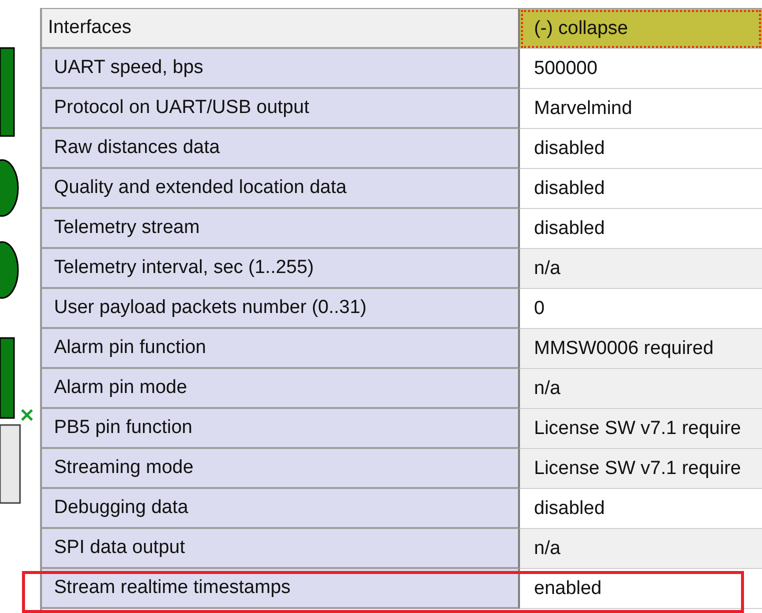  I want to click on collapse-button: (-) collapse, so click(641, 29).